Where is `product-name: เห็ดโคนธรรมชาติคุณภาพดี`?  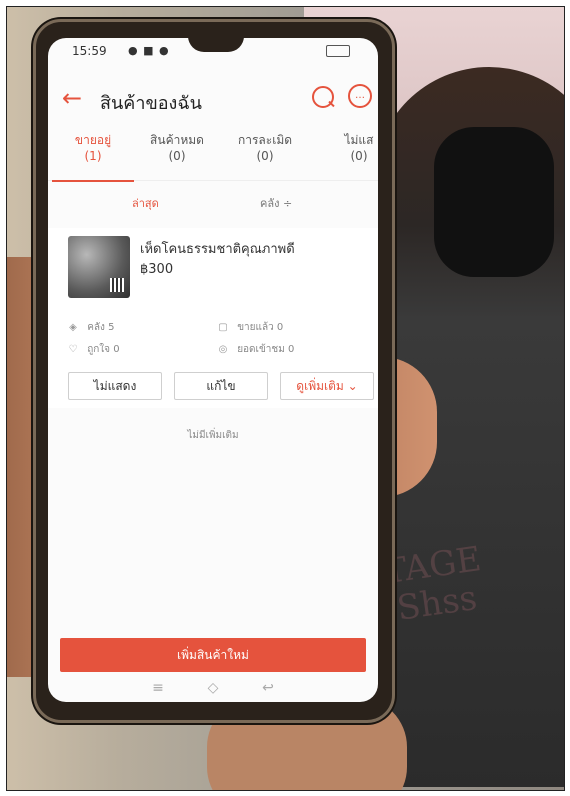 product-name: เห็ดโคนธรรมชาติคุณภาพดี is located at coordinates (250, 248).